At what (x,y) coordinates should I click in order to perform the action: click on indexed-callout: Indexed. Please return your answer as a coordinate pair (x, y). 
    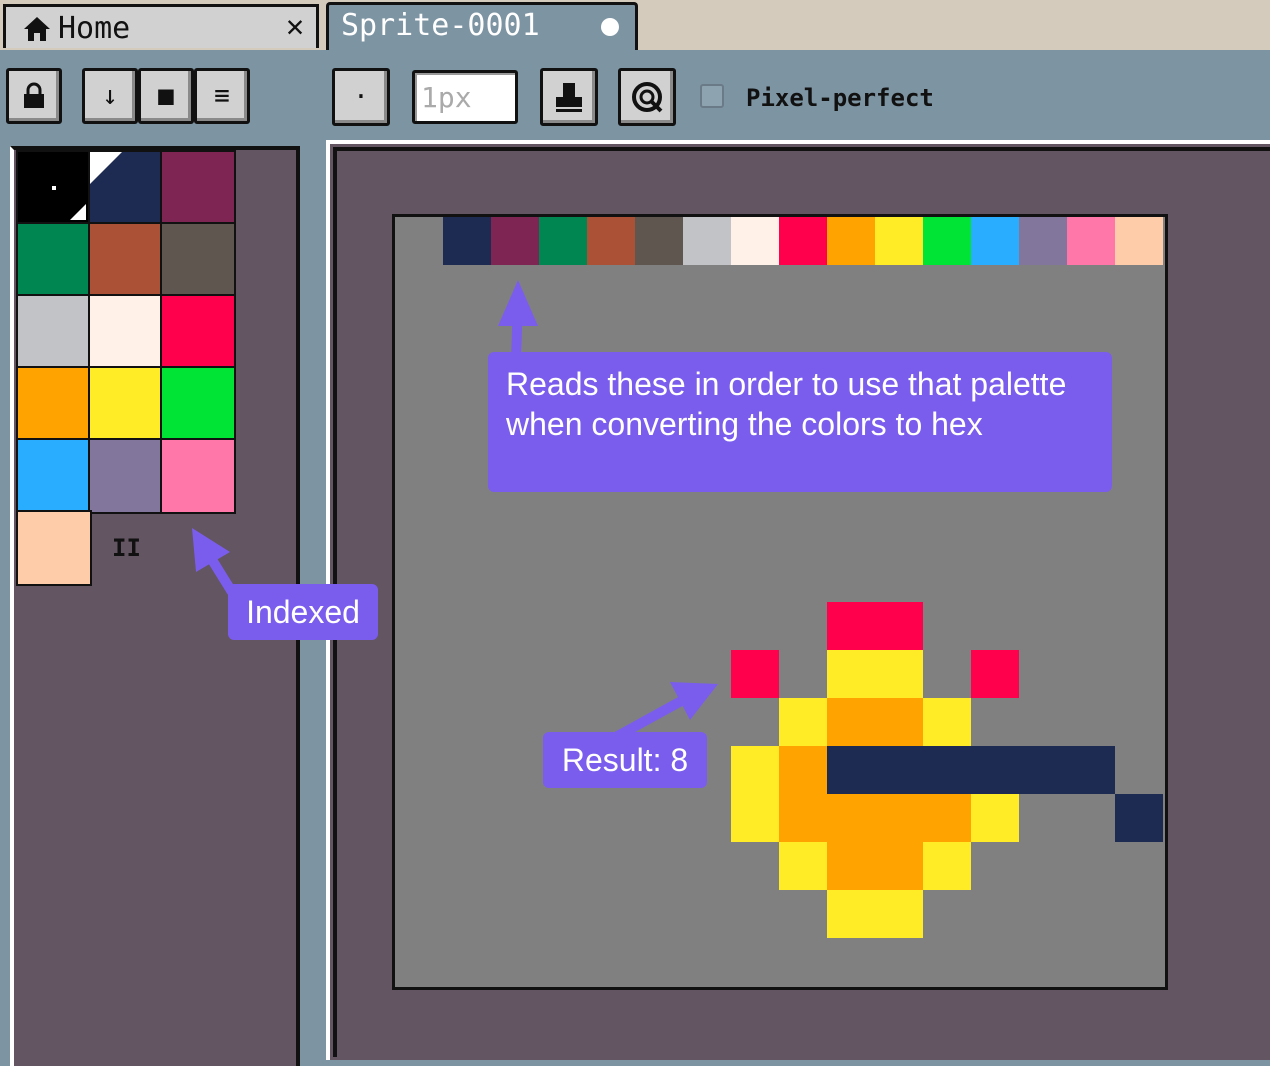
    Looking at the image, I should click on (303, 612).